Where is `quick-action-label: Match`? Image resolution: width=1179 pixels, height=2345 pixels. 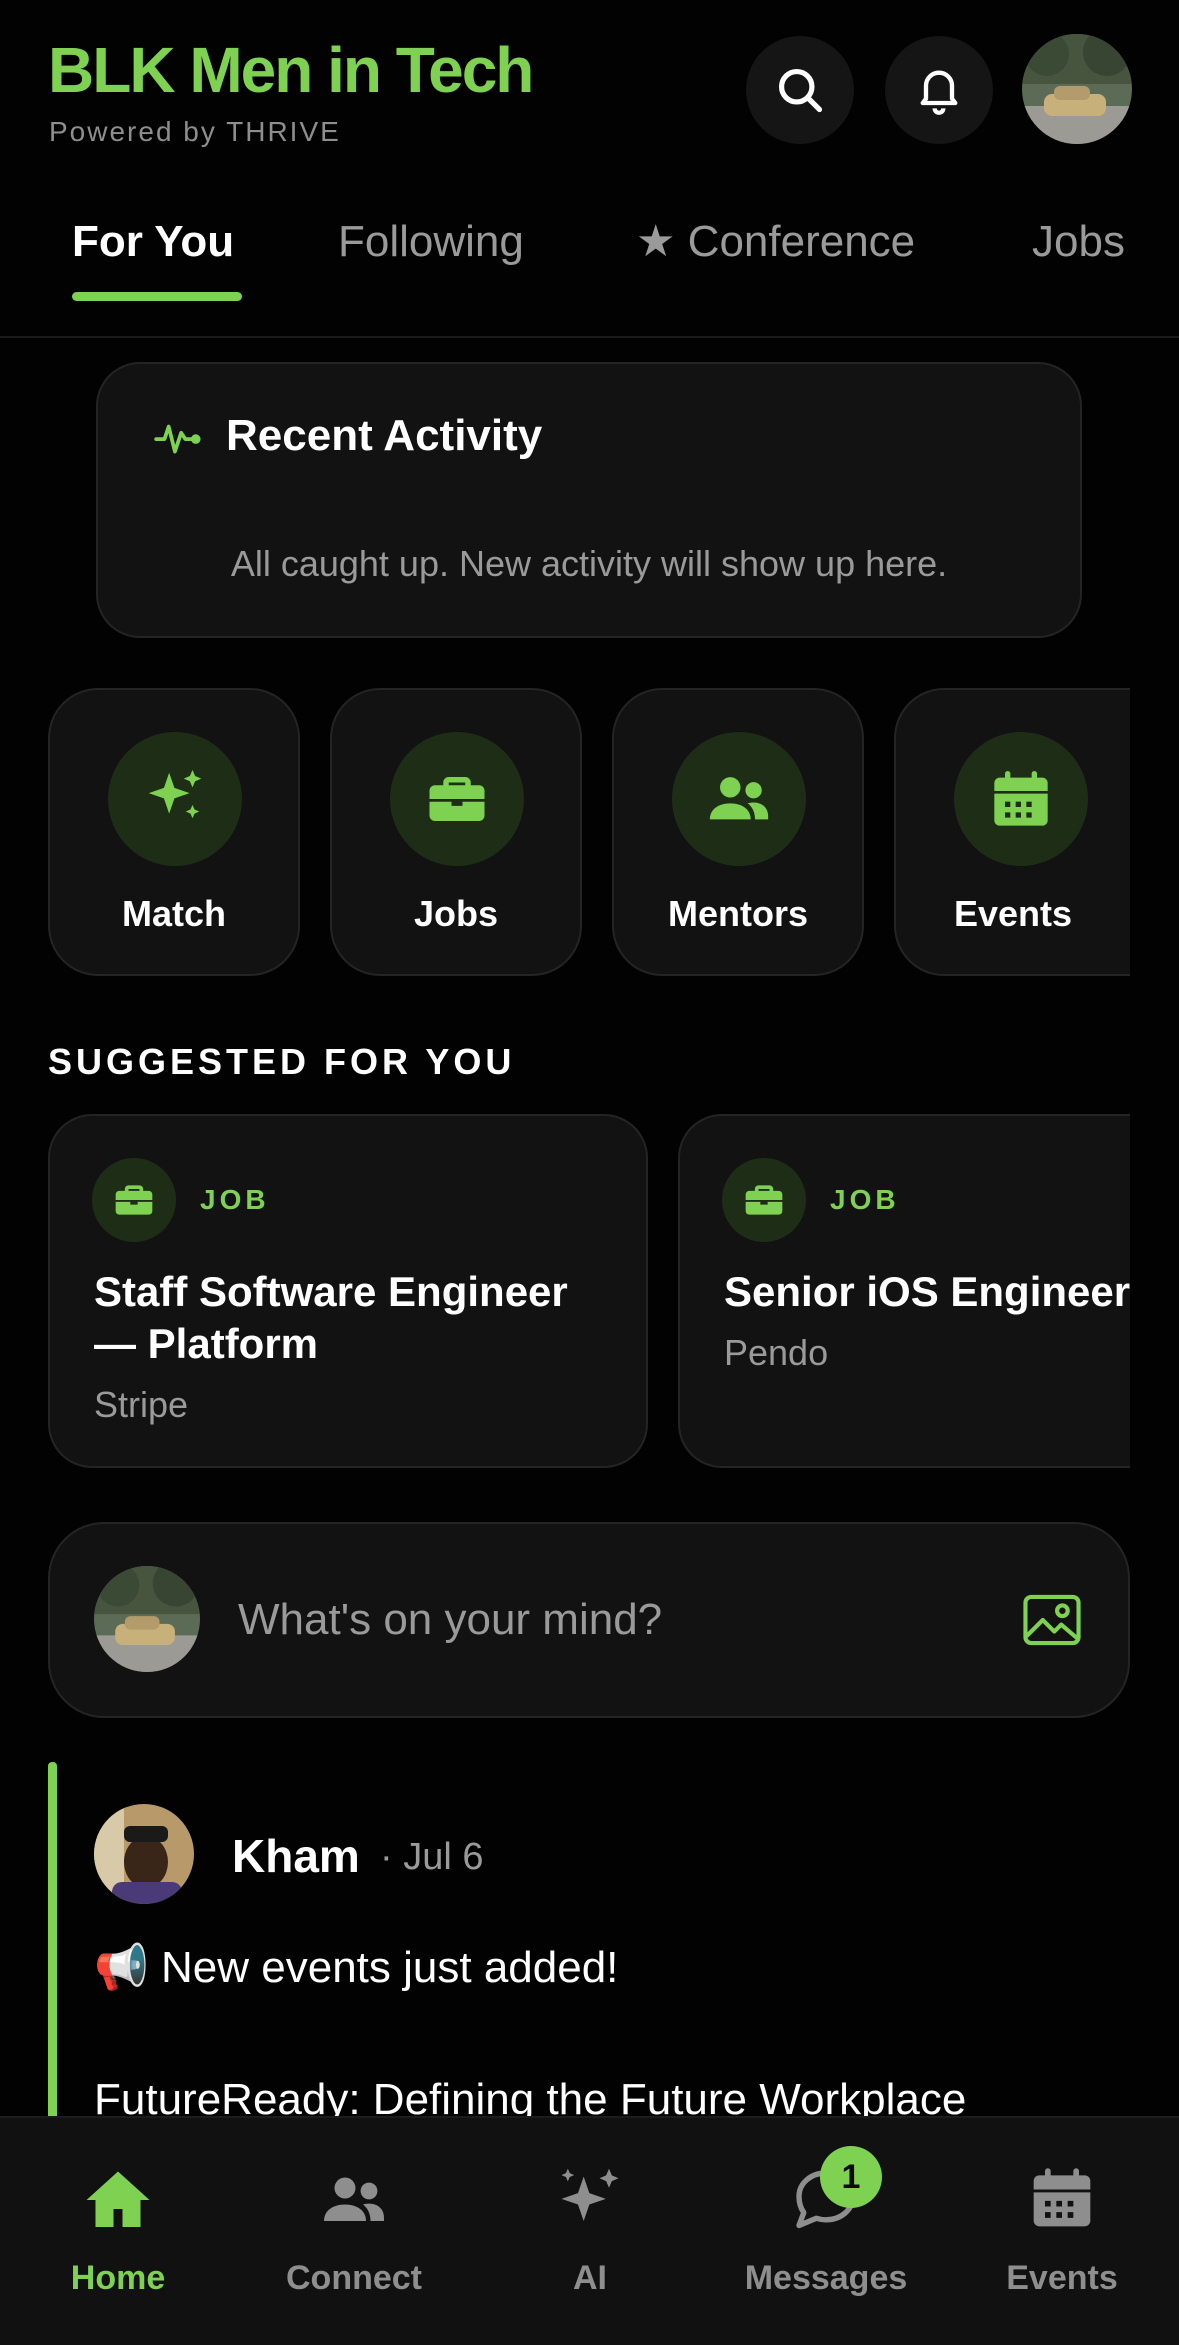
quick-action-label: Match is located at coordinates (173, 913).